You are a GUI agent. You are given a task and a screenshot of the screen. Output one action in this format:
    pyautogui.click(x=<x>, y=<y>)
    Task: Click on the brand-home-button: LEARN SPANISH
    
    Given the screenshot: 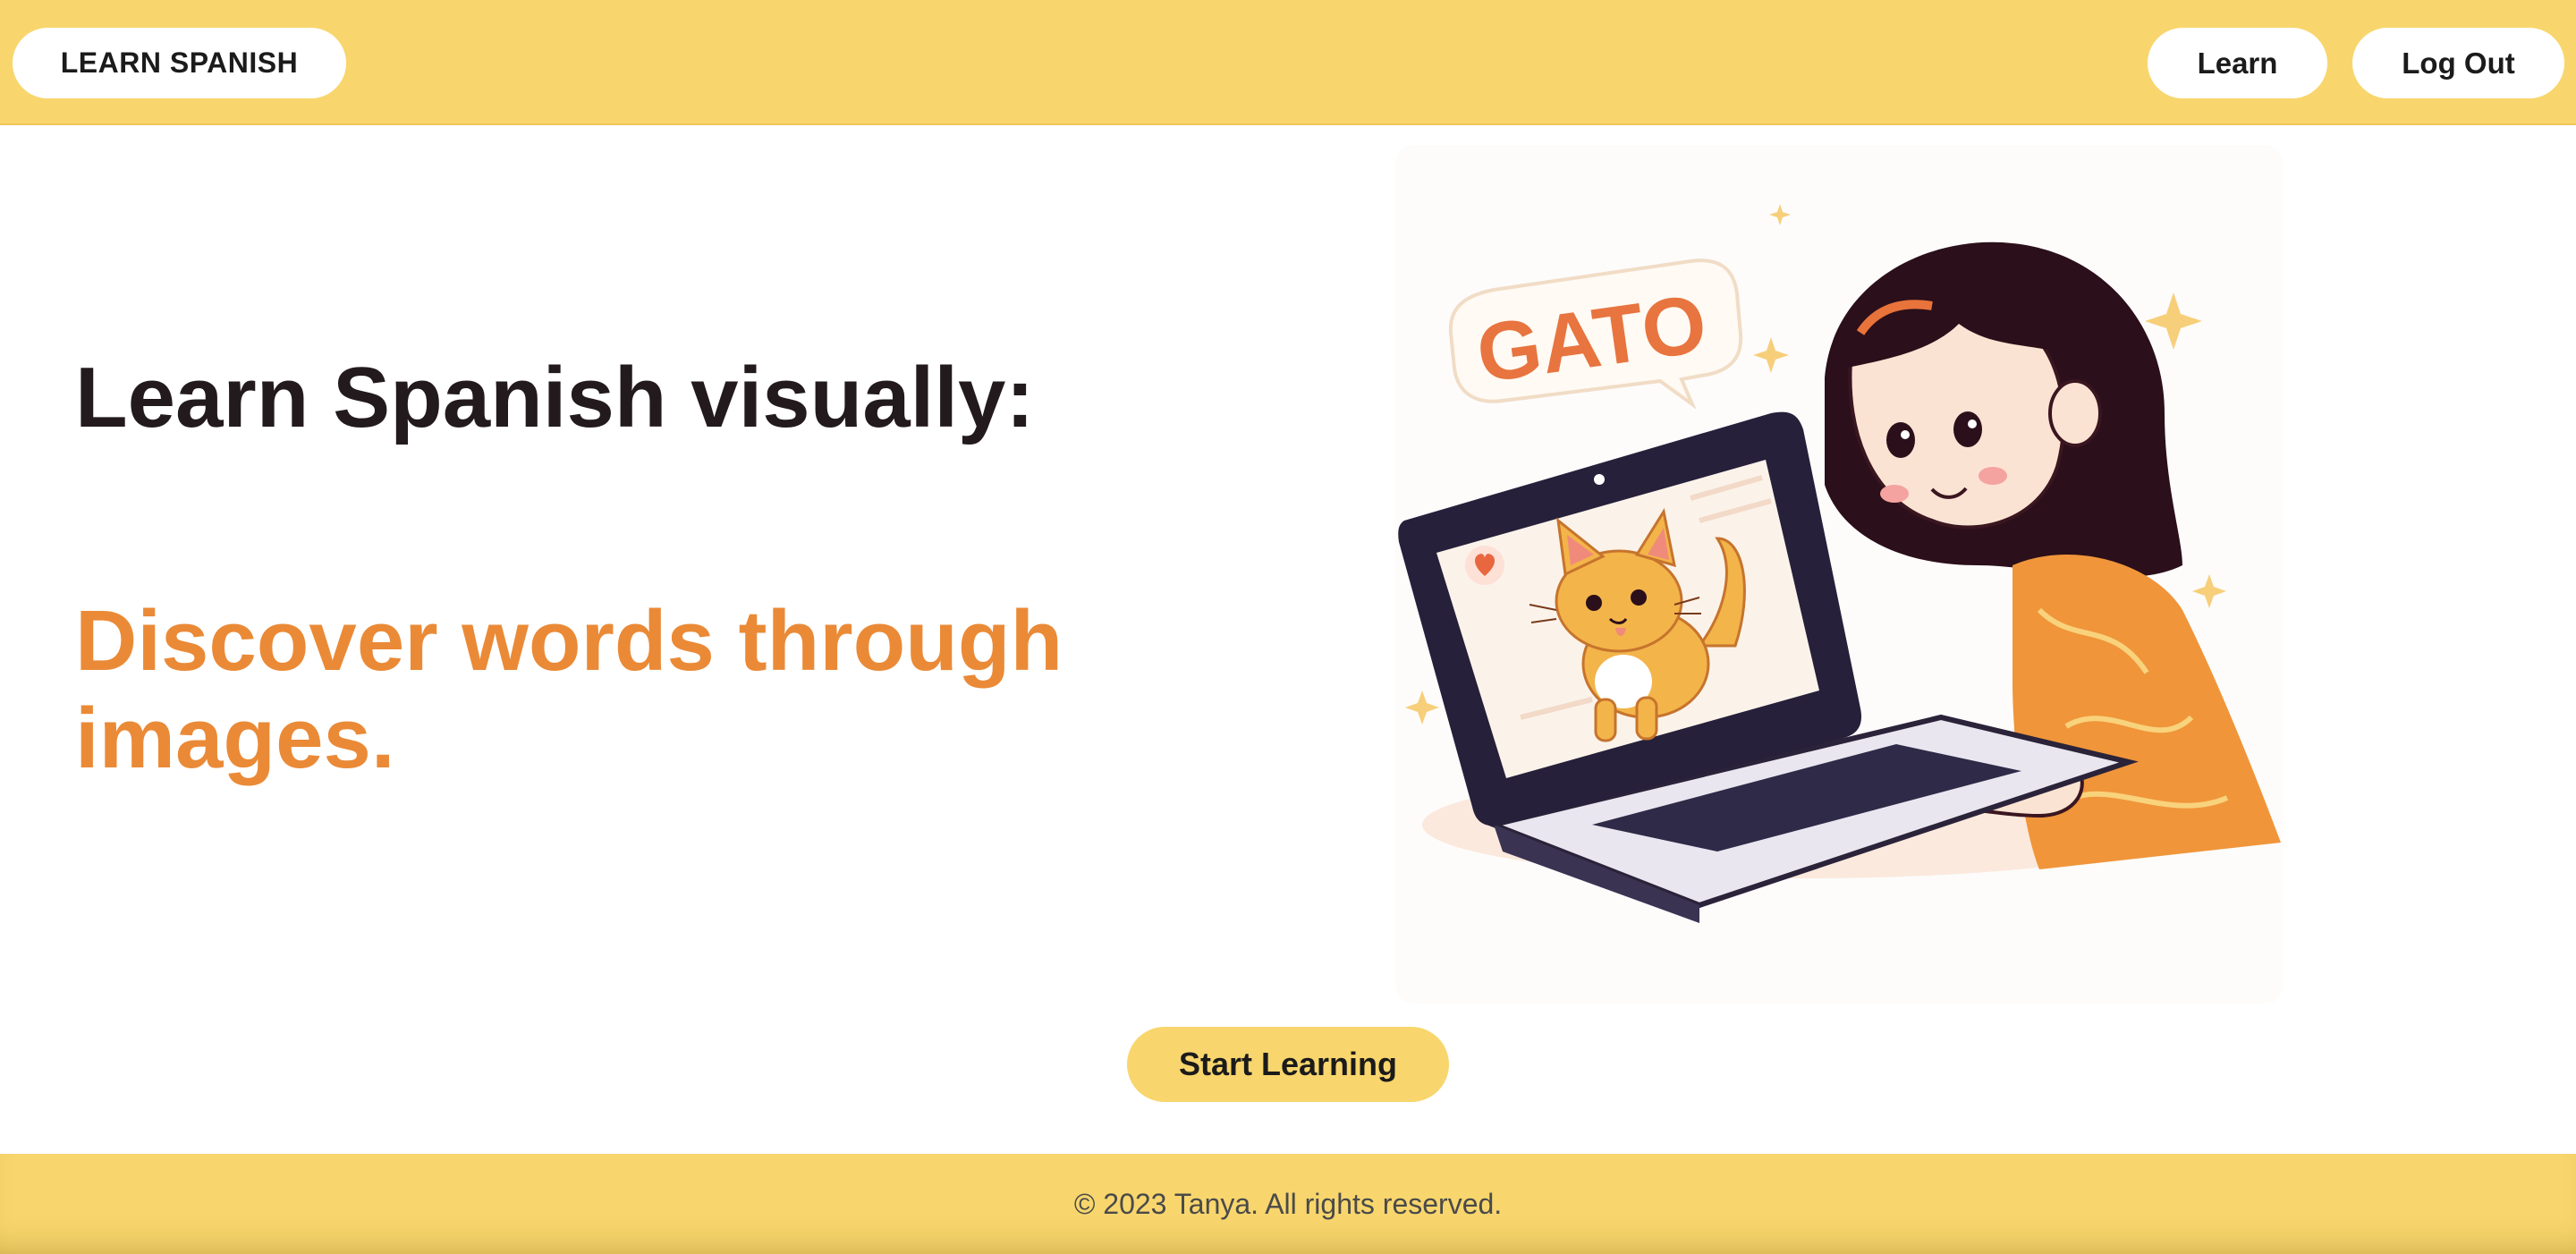 What is the action you would take?
    pyautogui.click(x=179, y=63)
    